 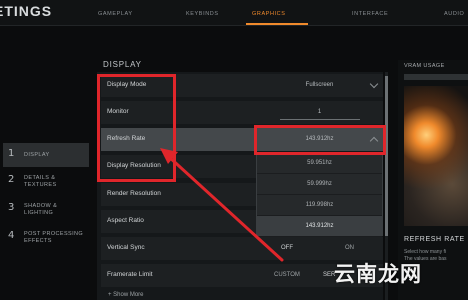 I want to click on category-shadow-lighting: 3 SHADOW & LIGHTING, so click(x=45, y=212).